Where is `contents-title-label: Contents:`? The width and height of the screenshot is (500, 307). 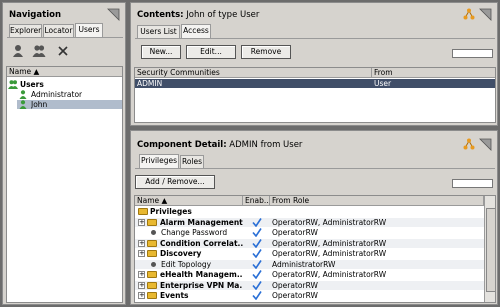 contents-title-label: Contents: is located at coordinates (160, 15).